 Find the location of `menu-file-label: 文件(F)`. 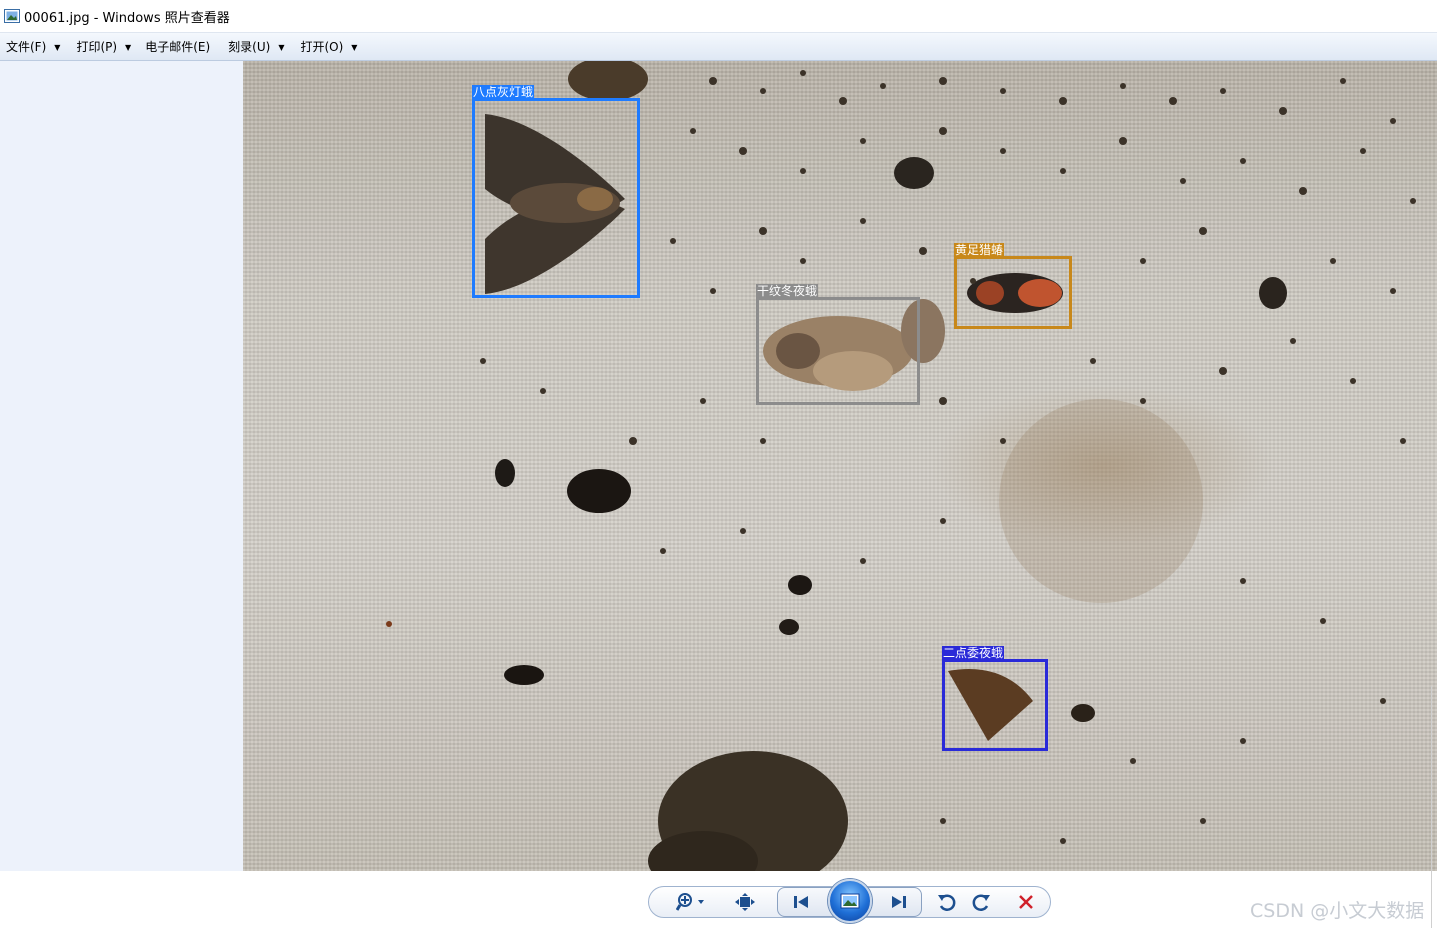

menu-file-label: 文件(F) is located at coordinates (26, 47).